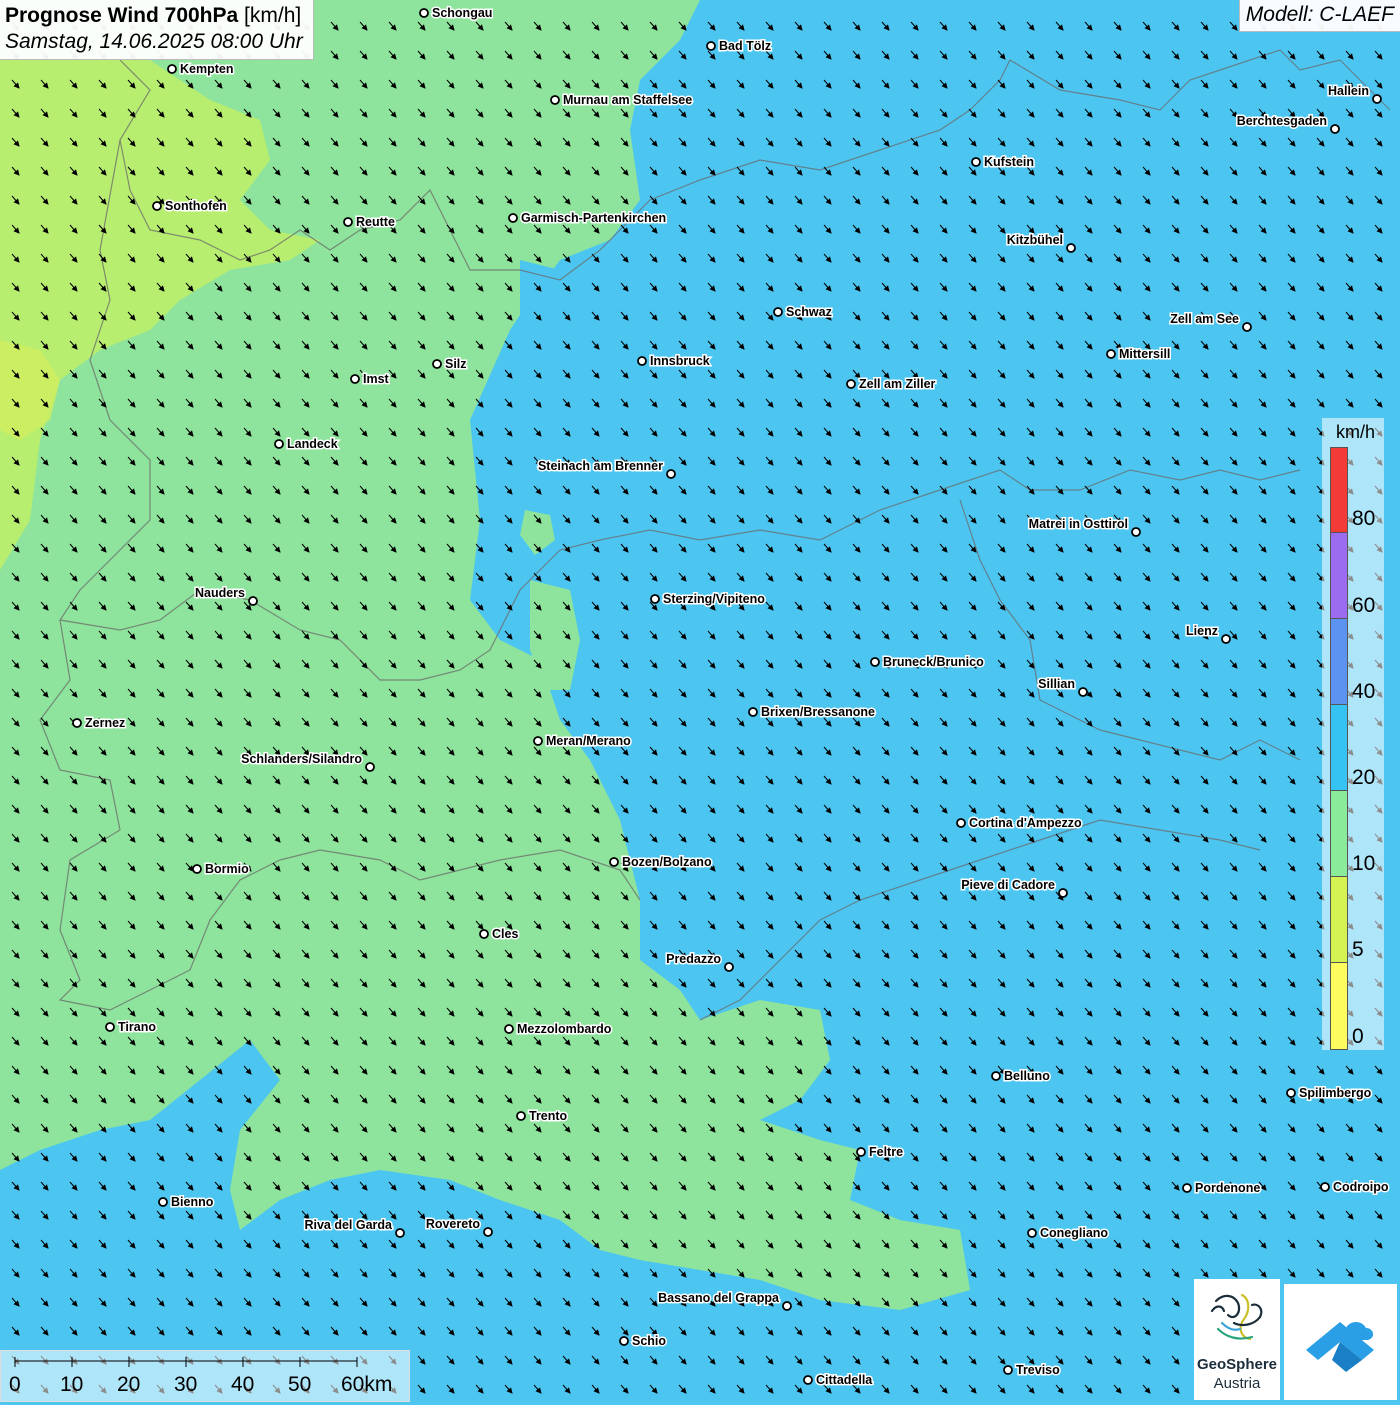  I want to click on city-label: Kitzbühel, so click(1035, 240).